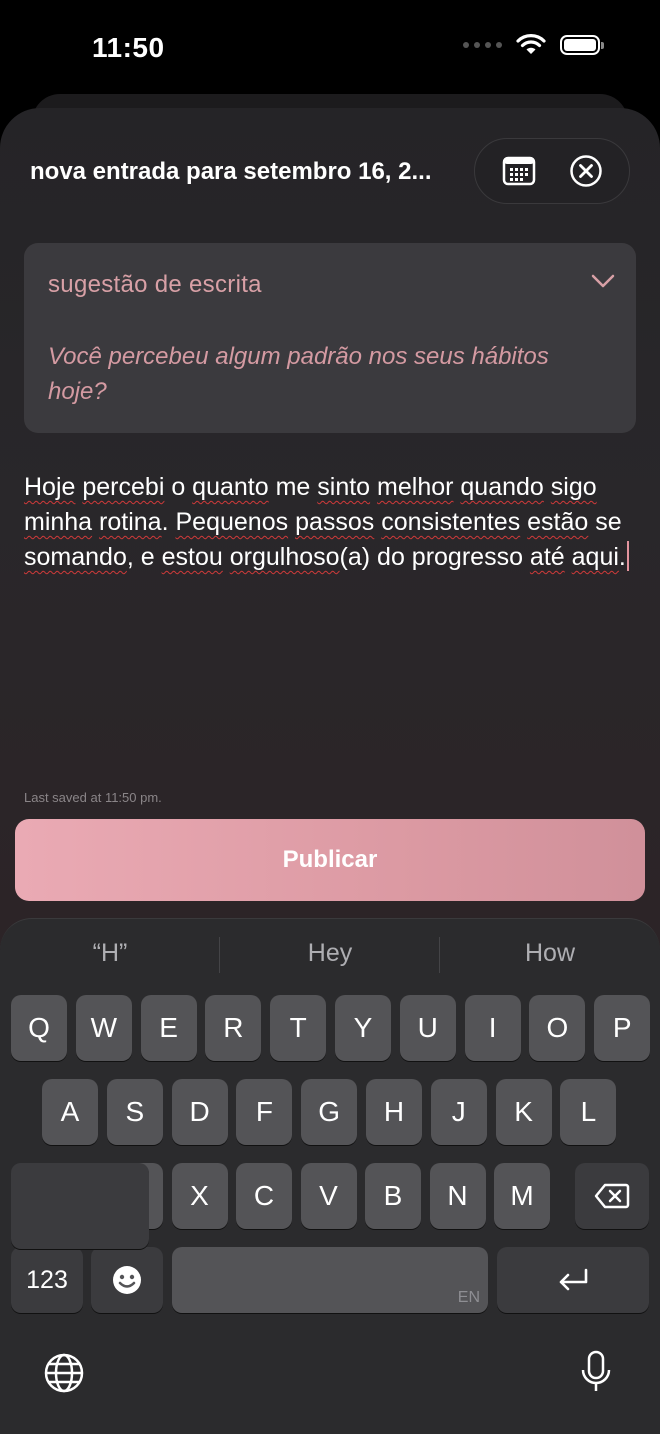  Describe the element at coordinates (394, 1112) in the screenshot. I see `key-h: H` at that location.